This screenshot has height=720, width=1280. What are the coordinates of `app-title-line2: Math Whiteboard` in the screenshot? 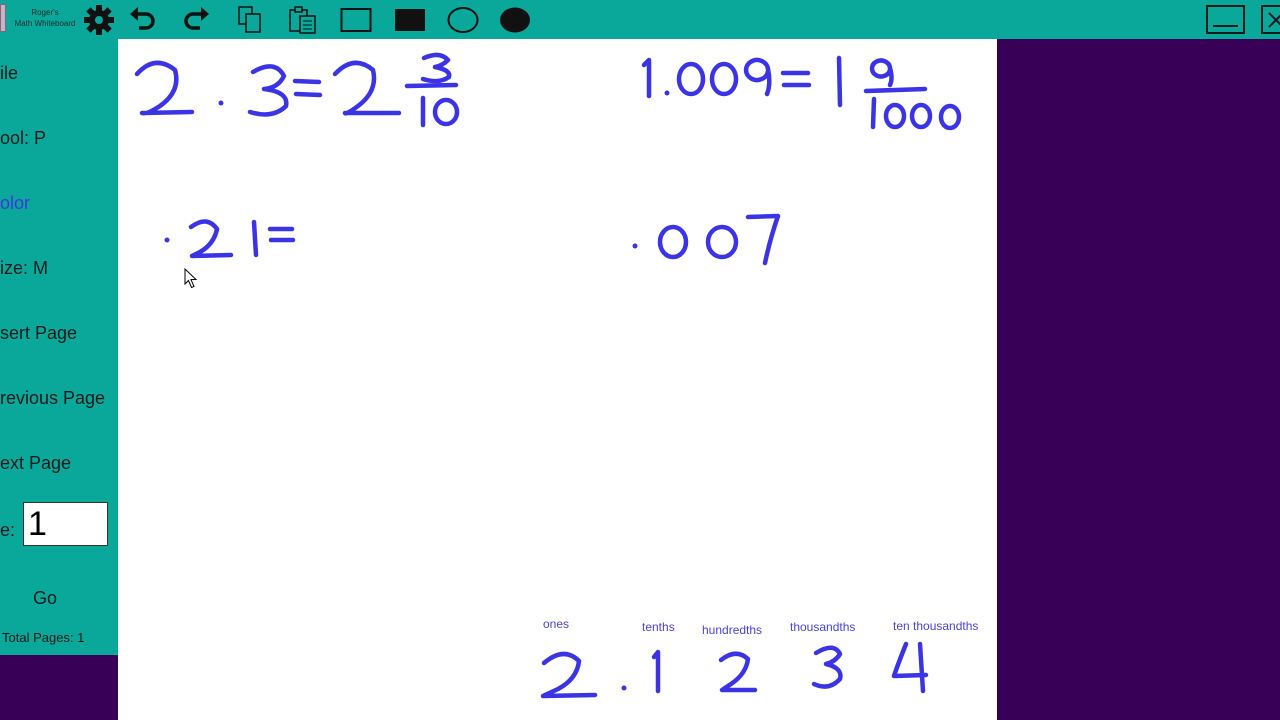 It's located at (45, 23).